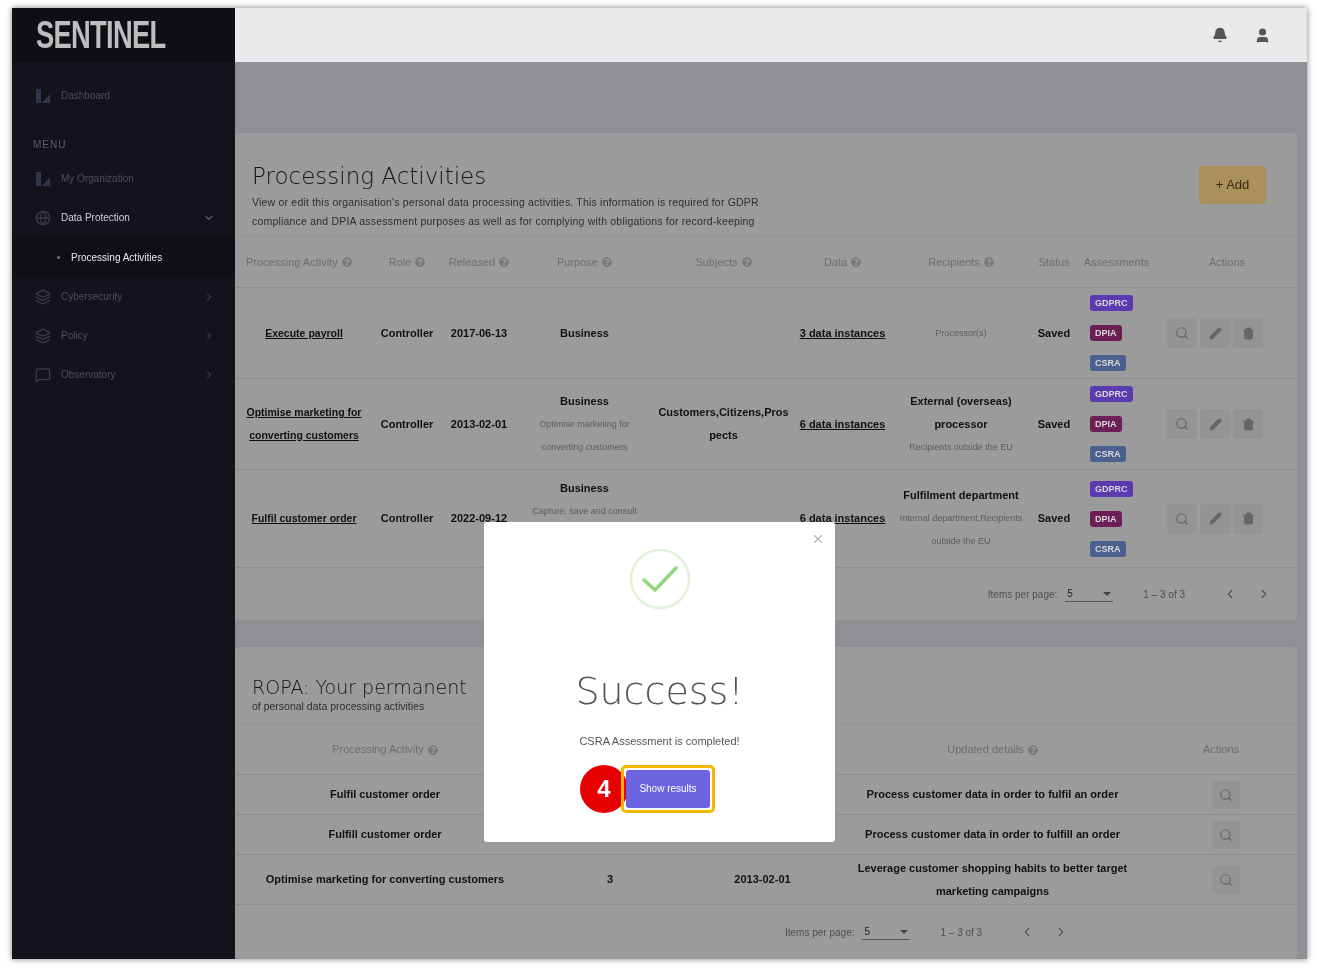  What do you see at coordinates (904, 931) in the screenshot?
I see `dropdown-caret-icon` at bounding box center [904, 931].